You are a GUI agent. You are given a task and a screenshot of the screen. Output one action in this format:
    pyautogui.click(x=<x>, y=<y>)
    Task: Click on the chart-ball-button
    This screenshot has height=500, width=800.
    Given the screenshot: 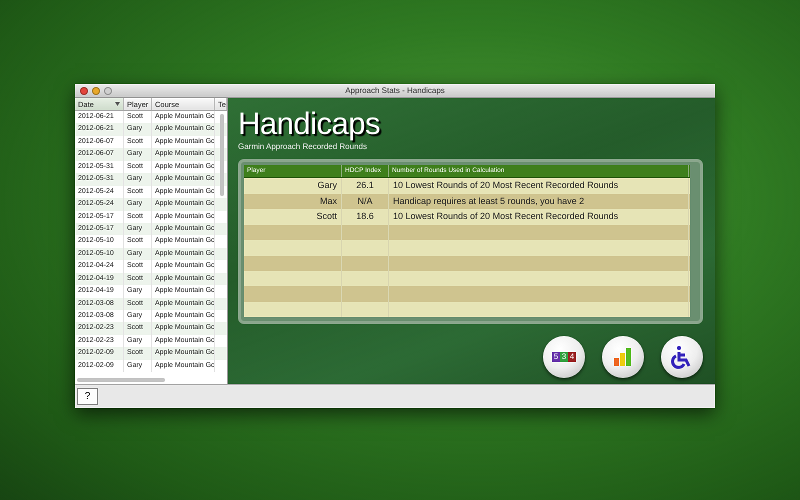 What is the action you would take?
    pyautogui.click(x=623, y=357)
    